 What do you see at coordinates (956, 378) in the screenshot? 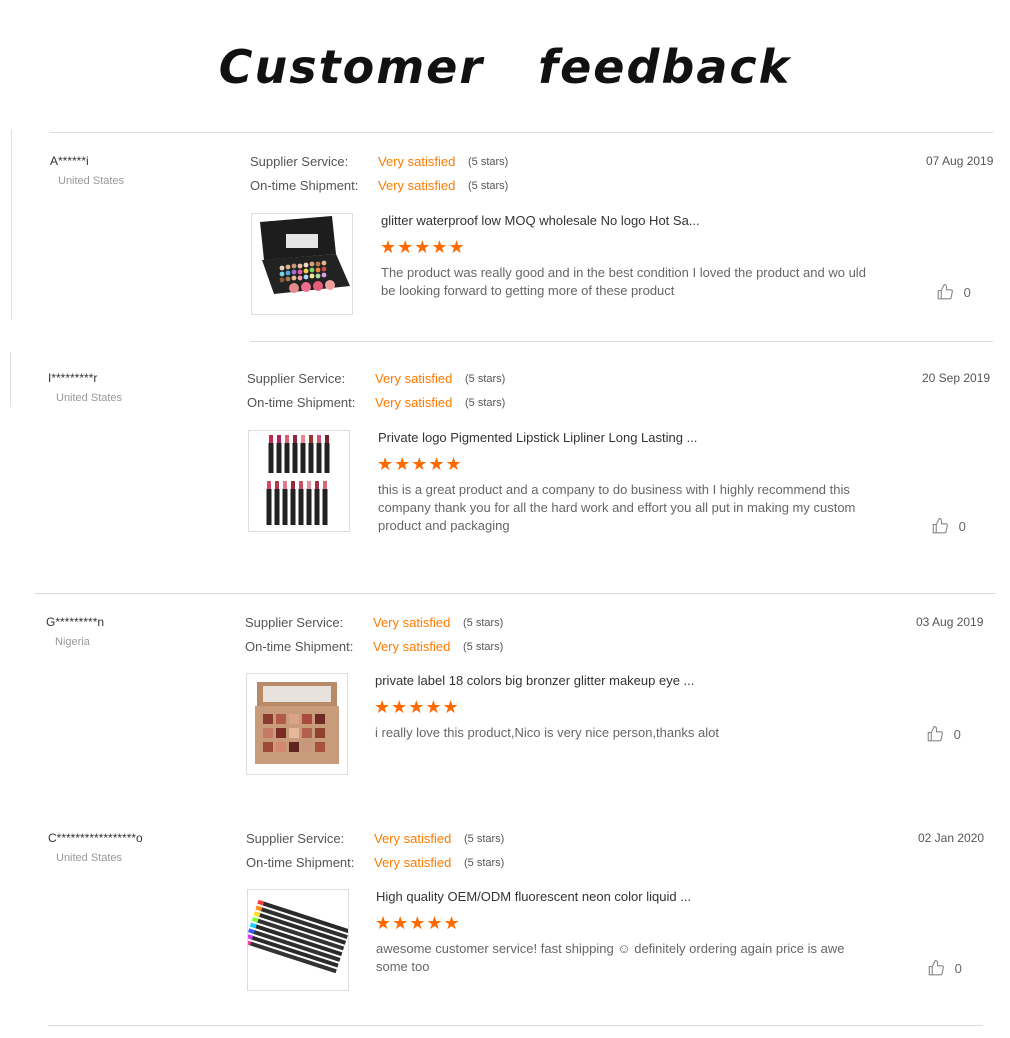
I see `review-date: 20 Sep 2019` at bounding box center [956, 378].